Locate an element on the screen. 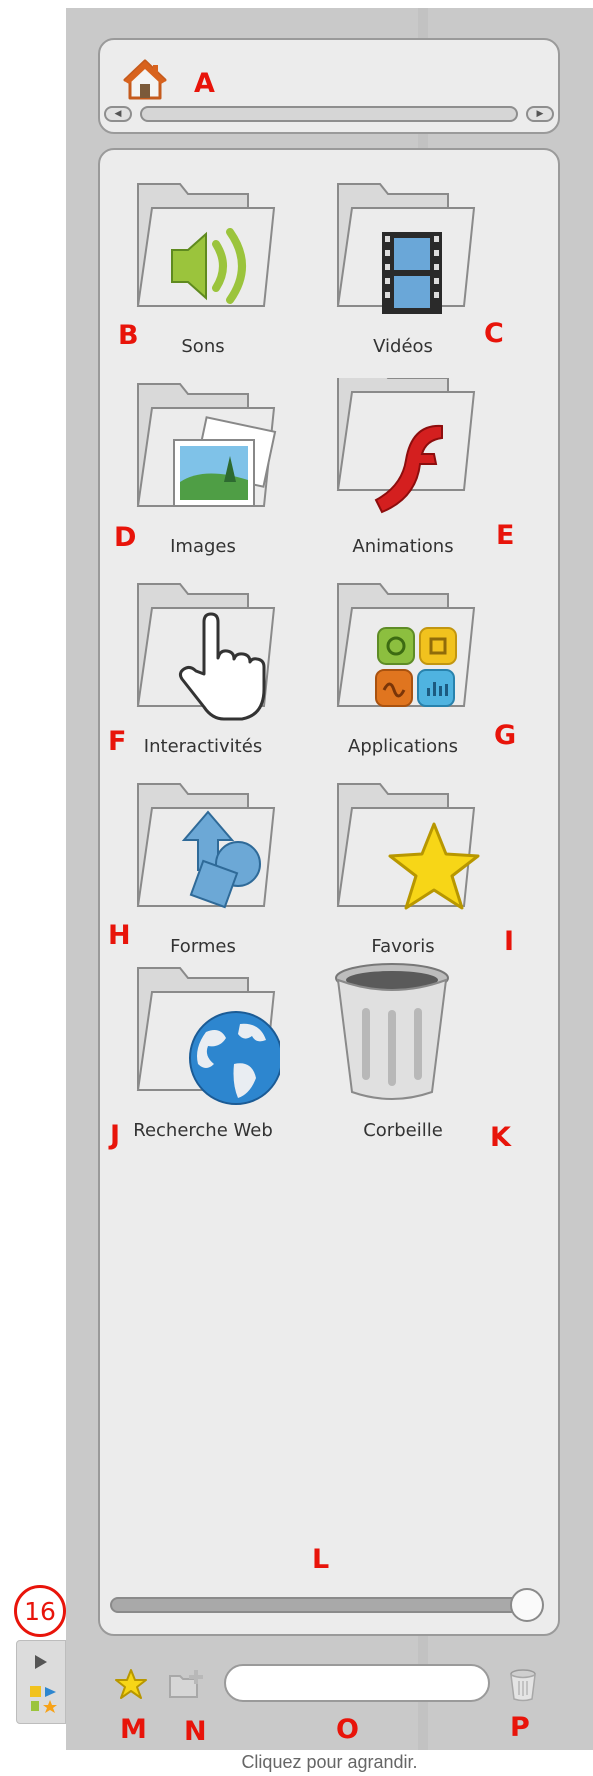  folder-animations: Animations is located at coordinates (403, 473).